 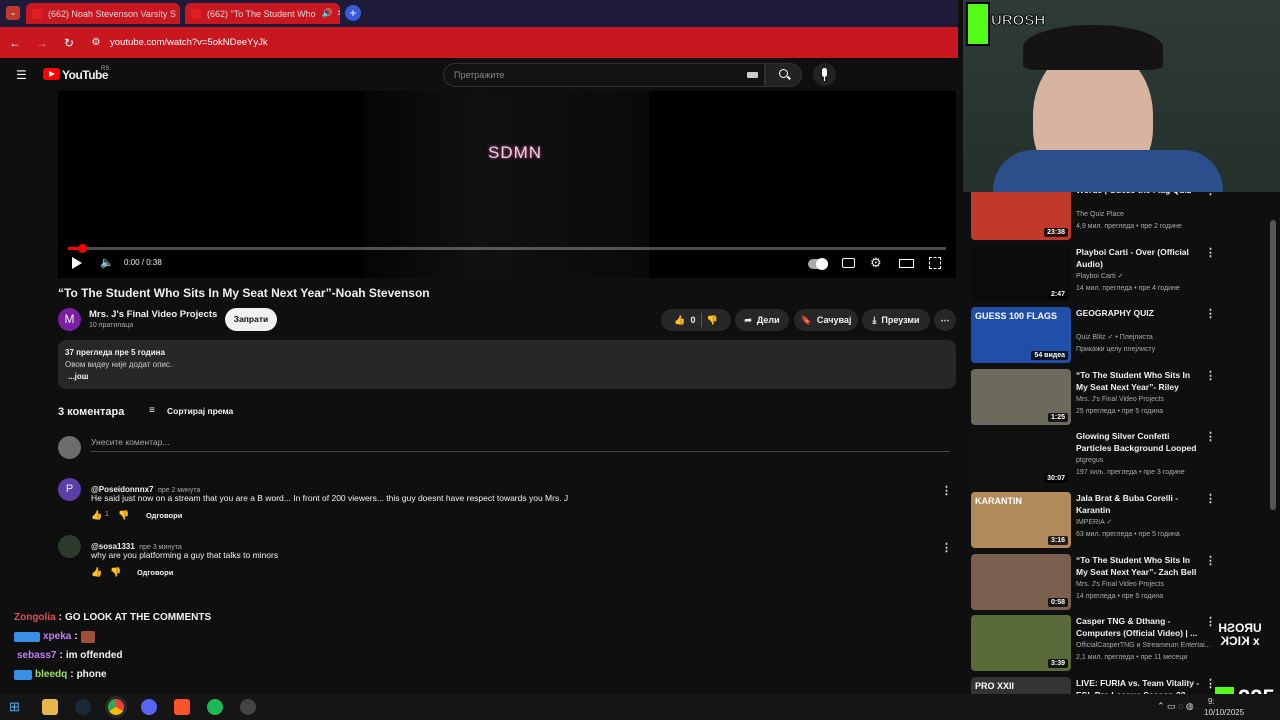 I want to click on discord-icon, so click(x=149, y=707).